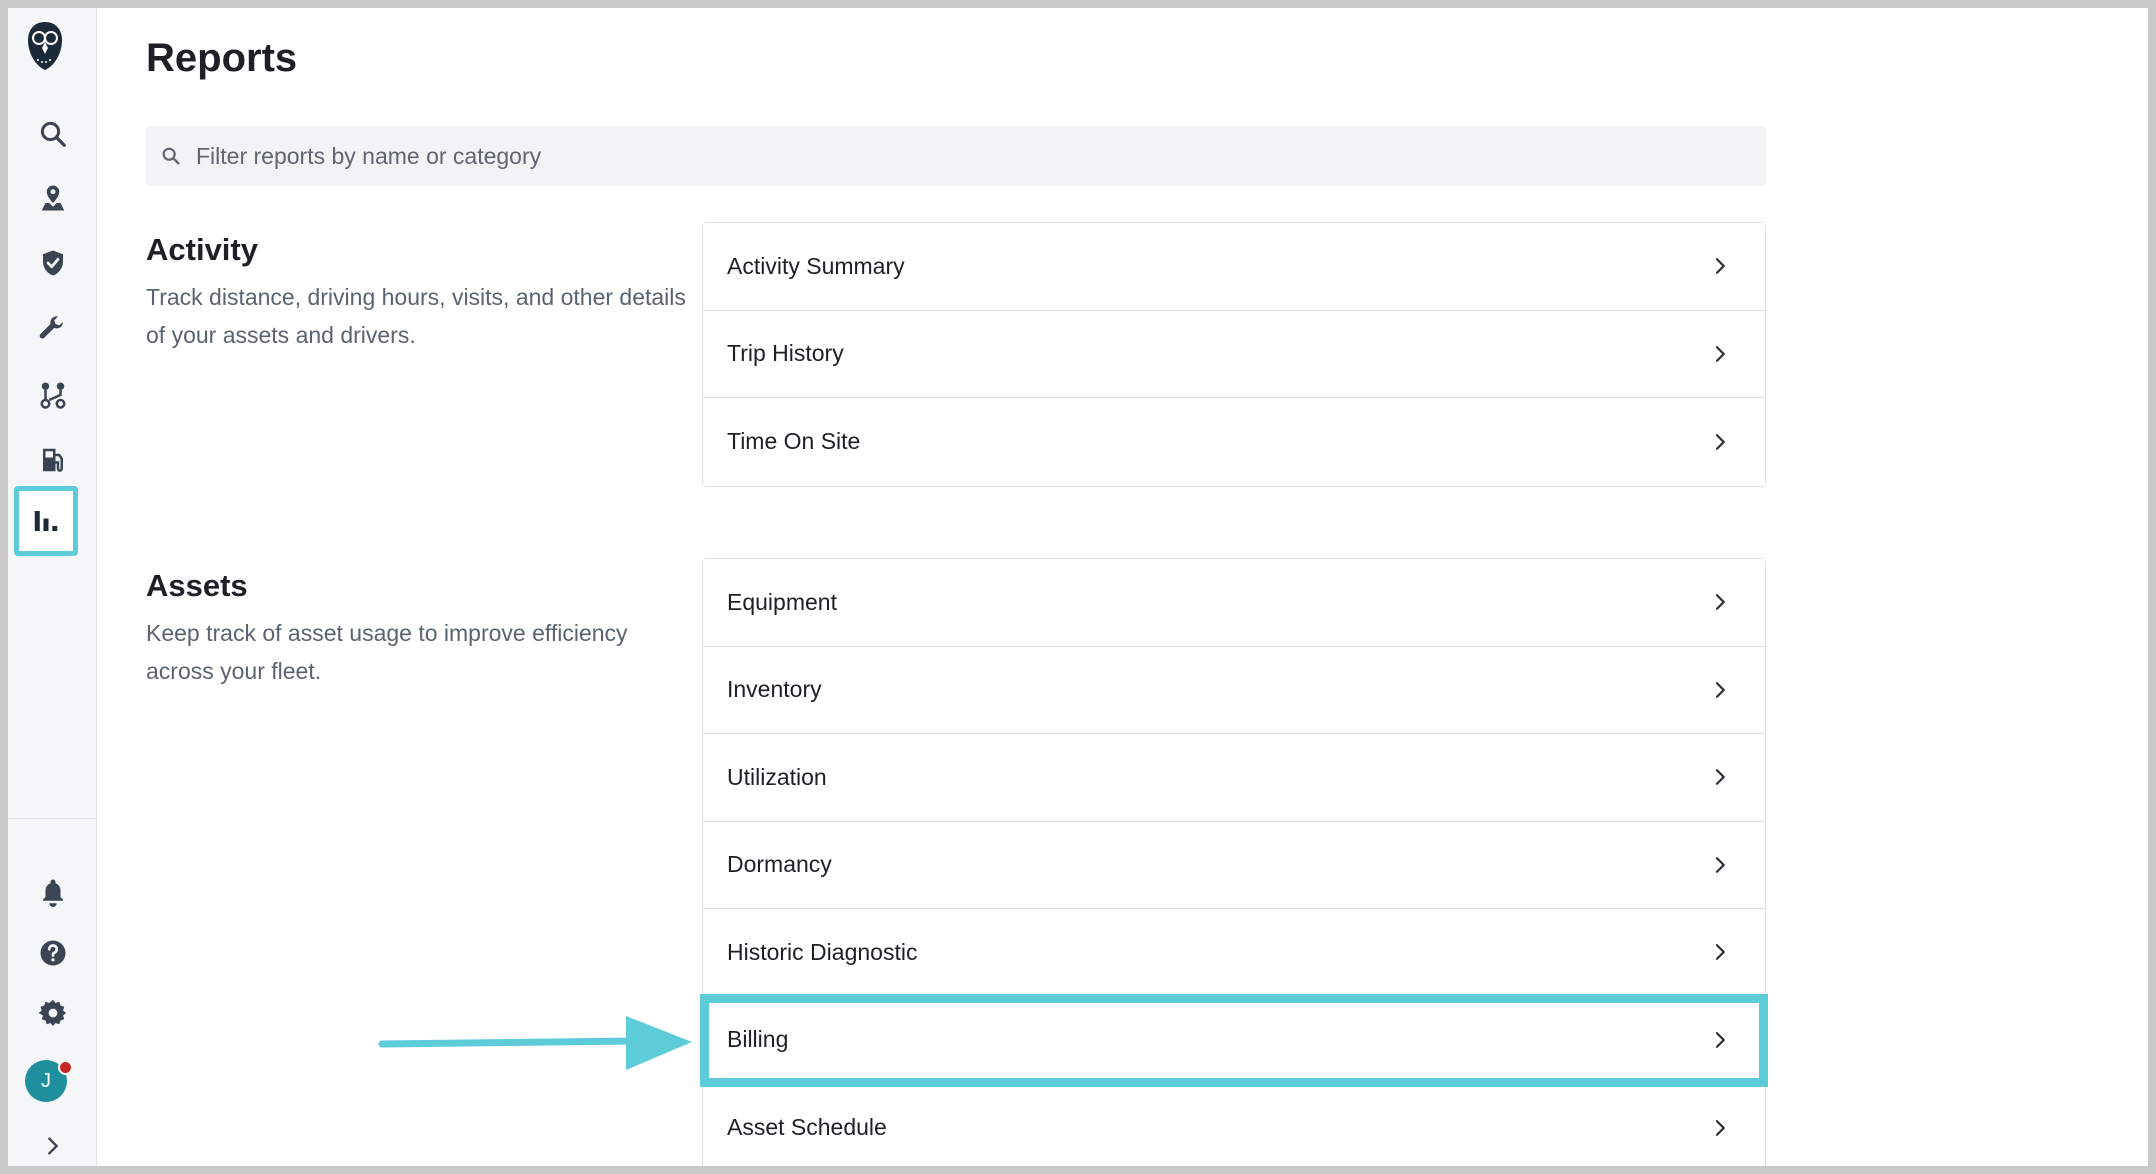 The image size is (2156, 1174). I want to click on owl-logo-icon, so click(45, 46).